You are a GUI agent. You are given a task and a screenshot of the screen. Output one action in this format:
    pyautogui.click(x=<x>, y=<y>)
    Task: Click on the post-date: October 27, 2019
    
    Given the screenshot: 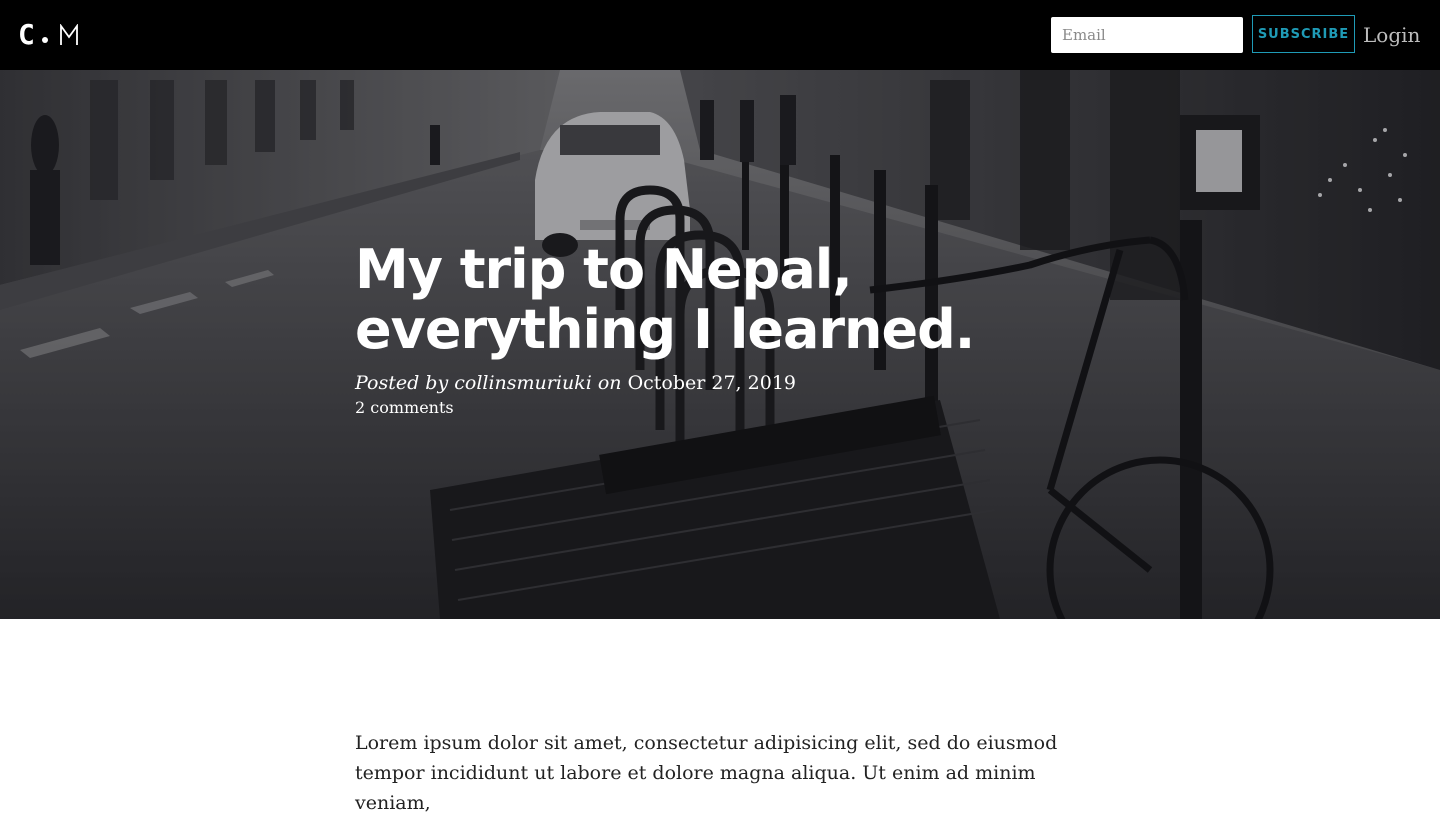 What is the action you would take?
    pyautogui.click(x=711, y=383)
    